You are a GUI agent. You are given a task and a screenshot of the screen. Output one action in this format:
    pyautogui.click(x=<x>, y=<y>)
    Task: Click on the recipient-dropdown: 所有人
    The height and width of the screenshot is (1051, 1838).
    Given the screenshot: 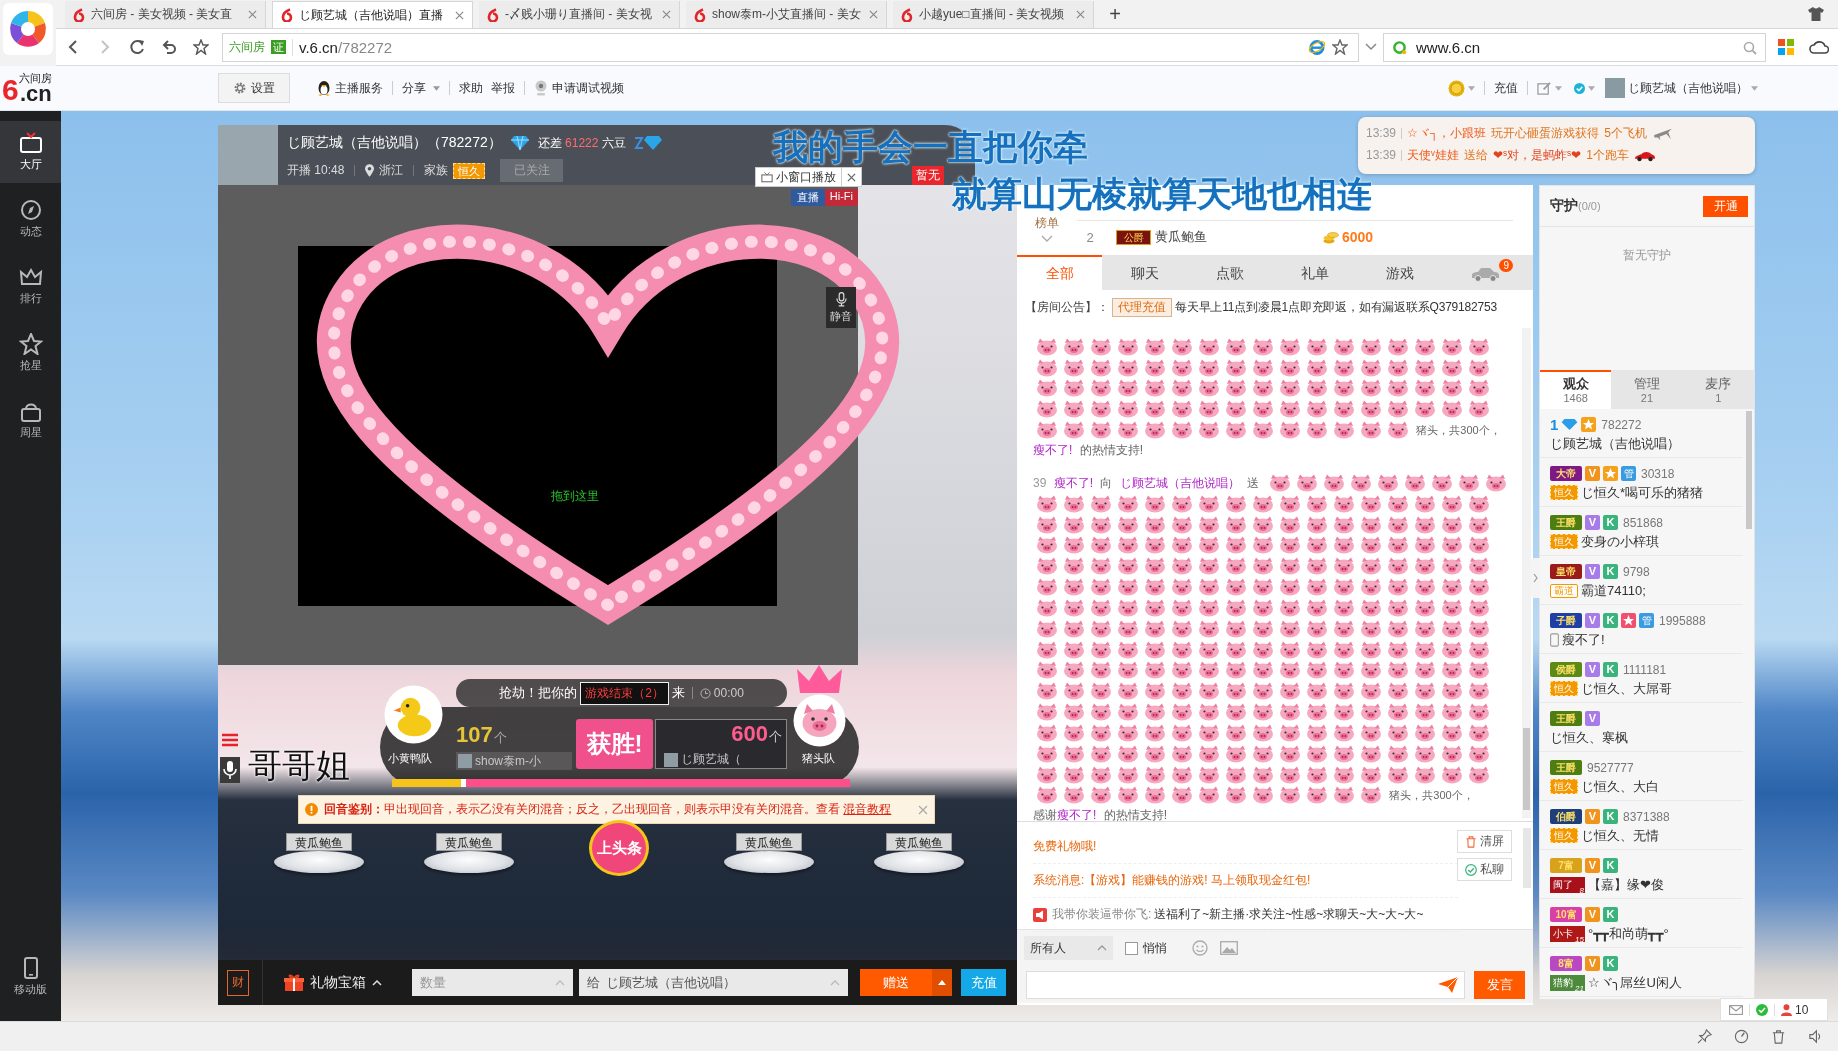 What is the action you would take?
    pyautogui.click(x=1068, y=948)
    